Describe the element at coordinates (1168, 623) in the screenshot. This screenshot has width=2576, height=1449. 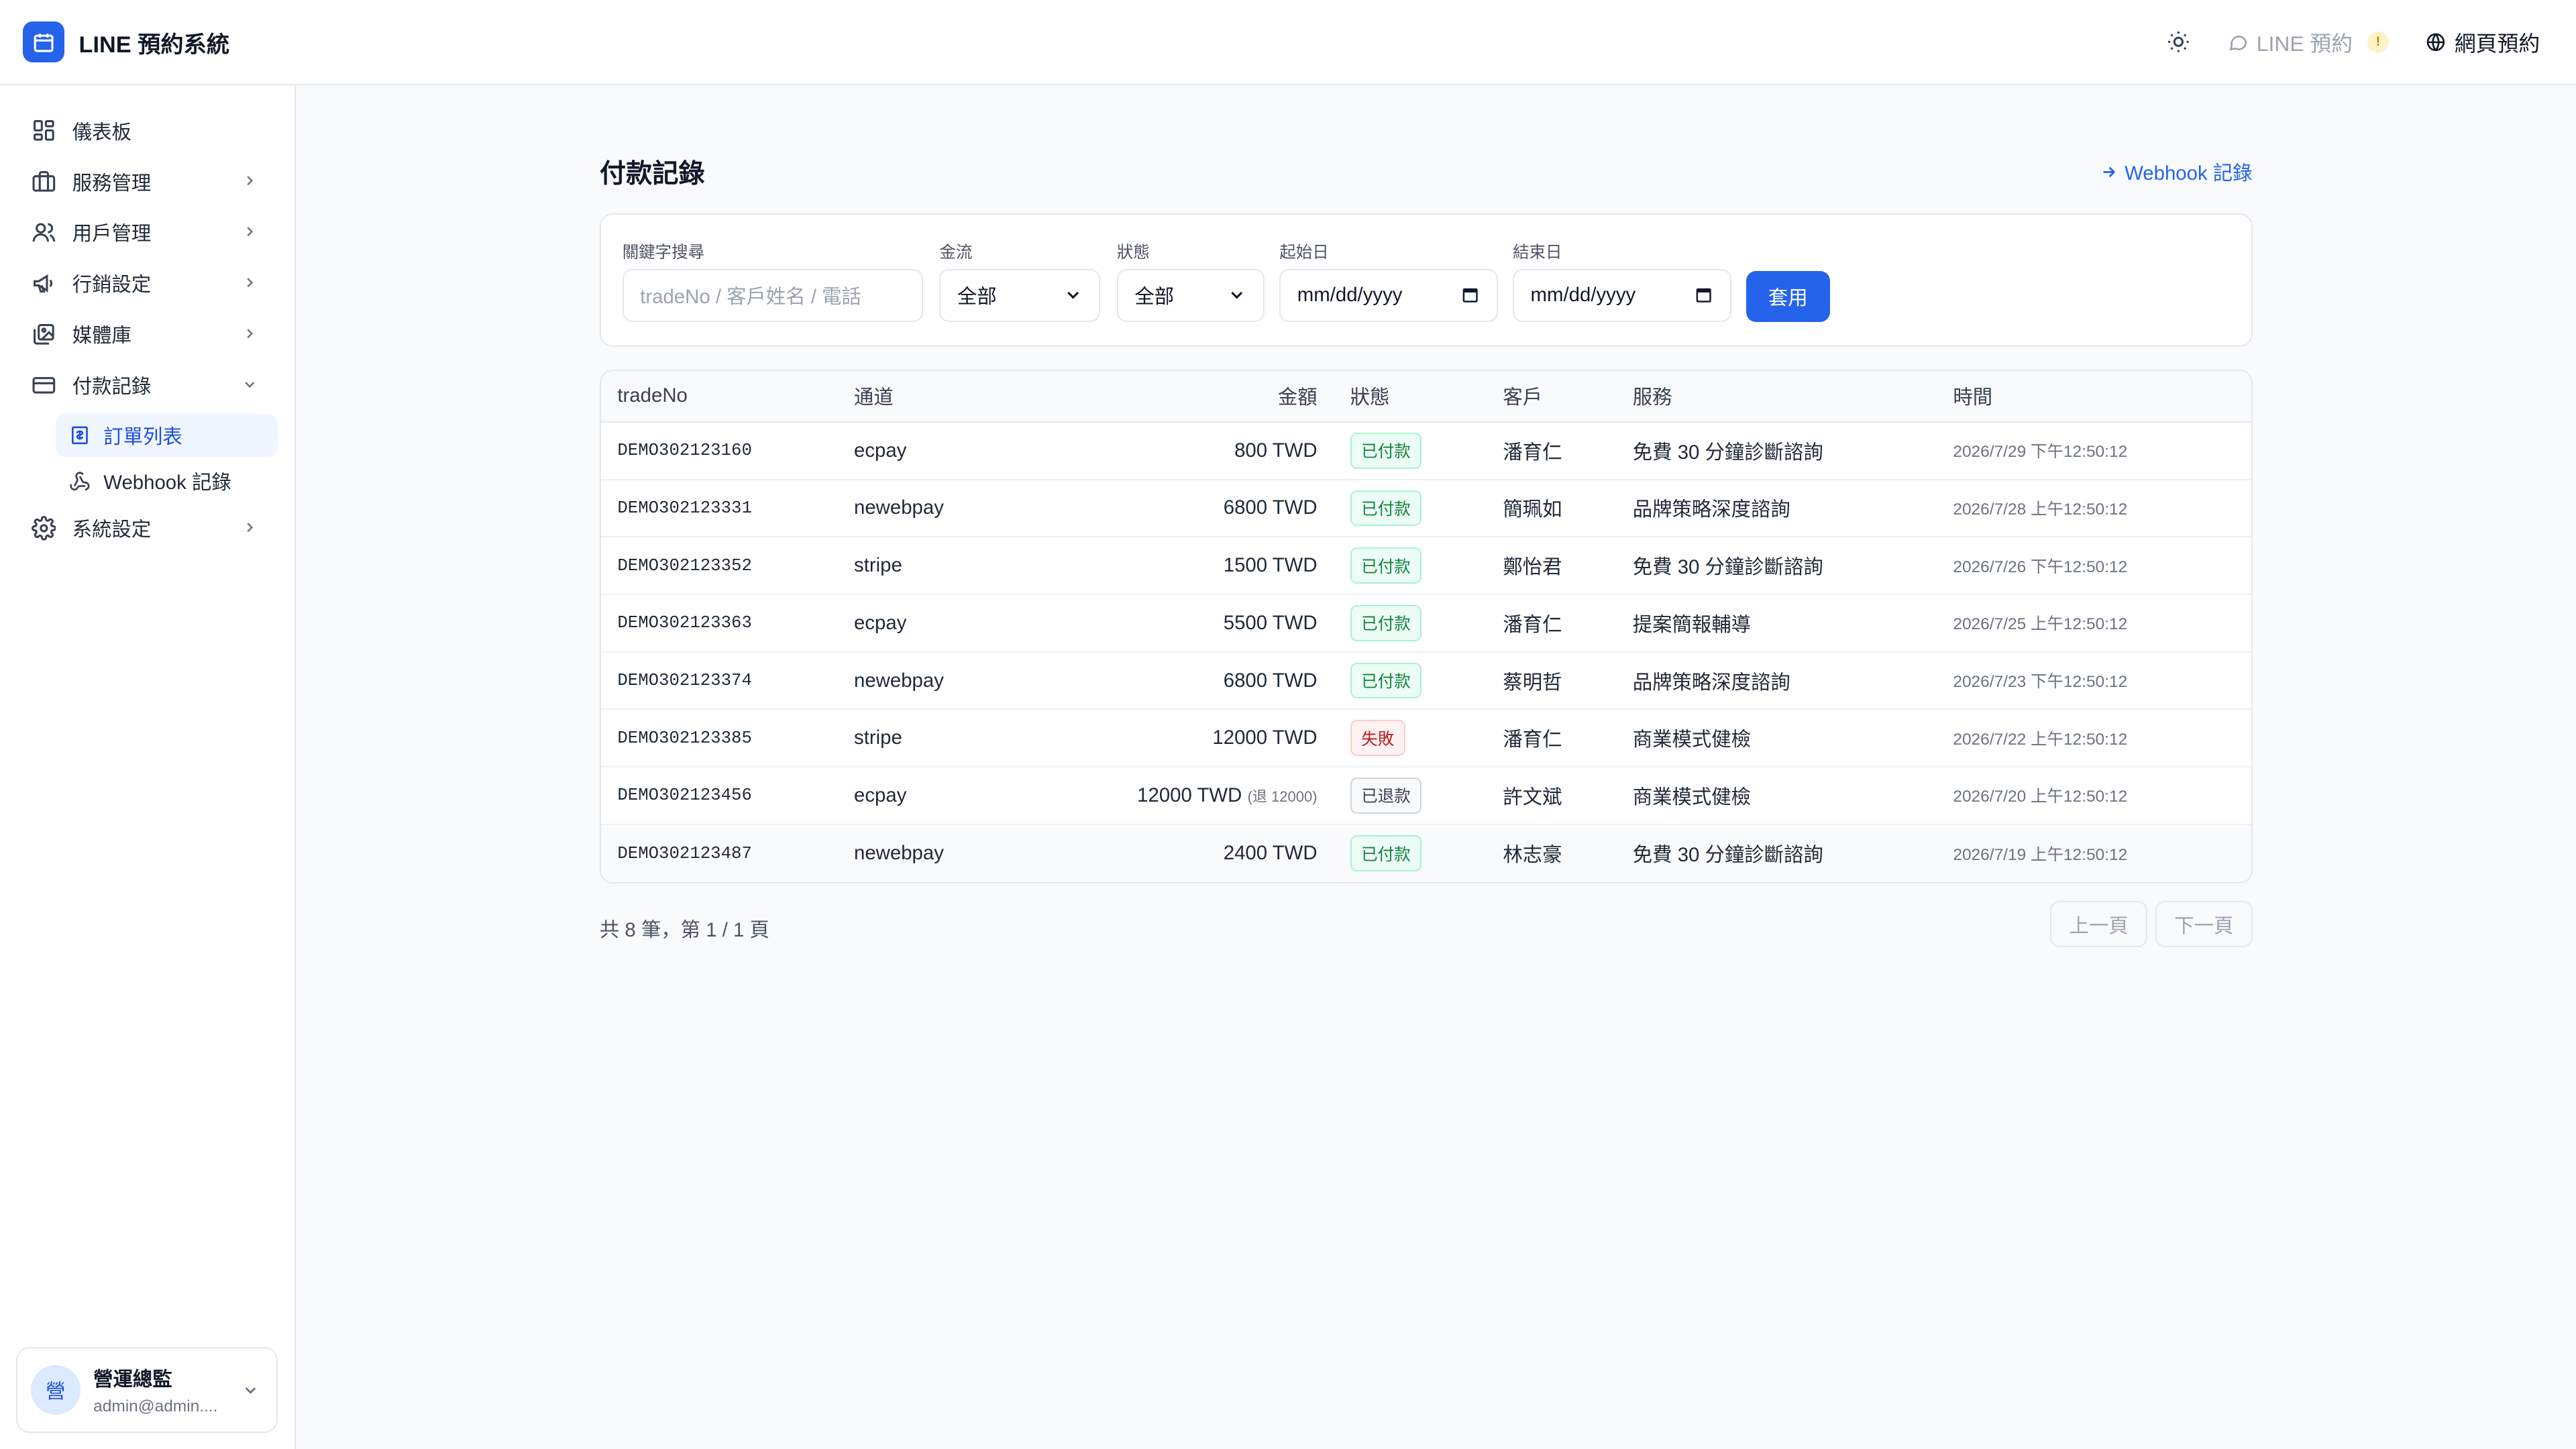
I see `amount-cell: 5500 TWD` at that location.